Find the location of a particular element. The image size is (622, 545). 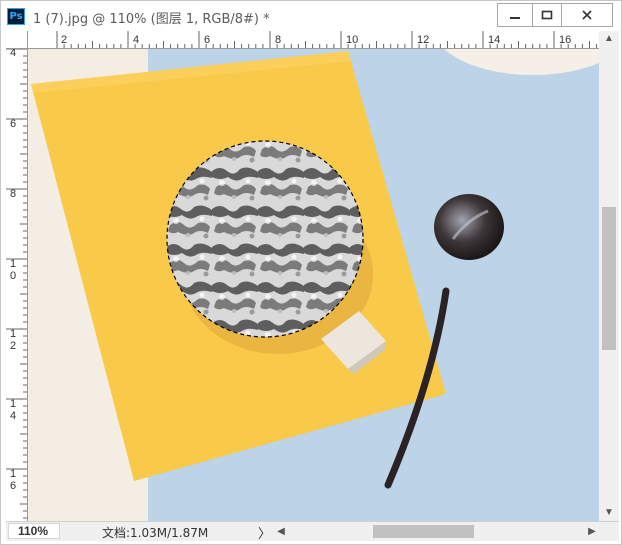

ruler-v-label: 6 is located at coordinates (13, 124).